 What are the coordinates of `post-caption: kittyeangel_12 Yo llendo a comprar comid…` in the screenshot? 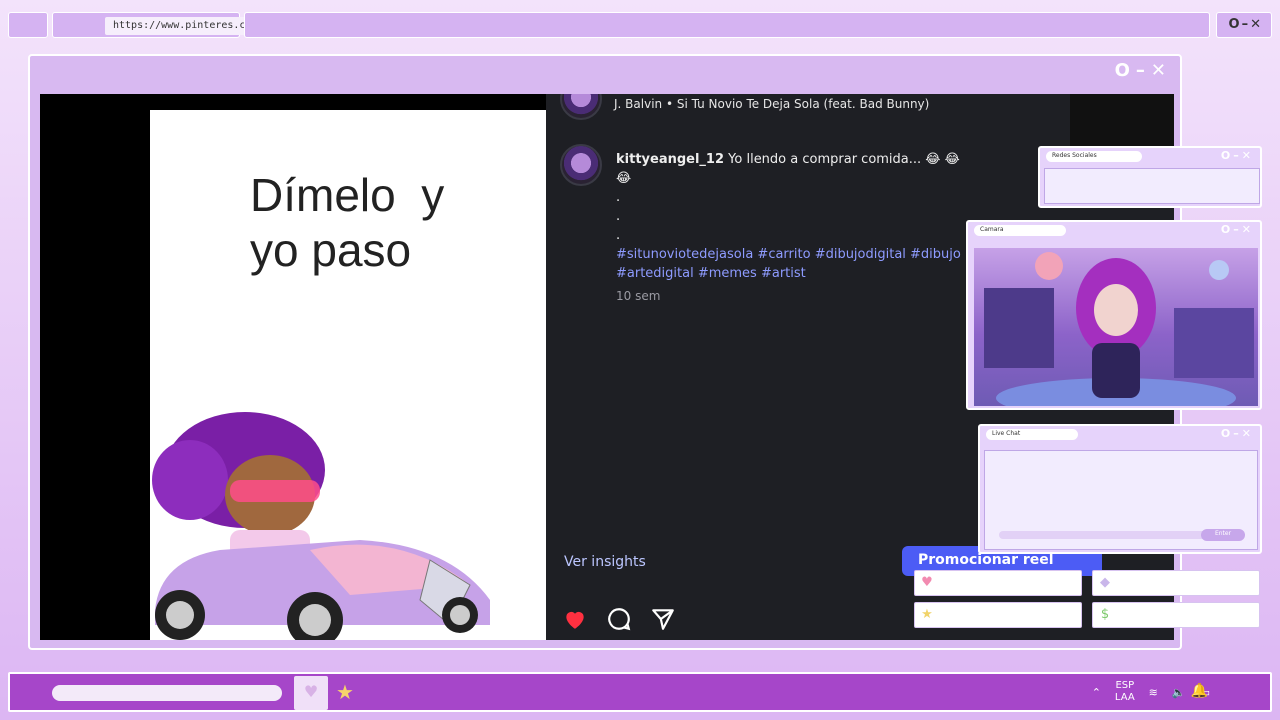 It's located at (796, 228).